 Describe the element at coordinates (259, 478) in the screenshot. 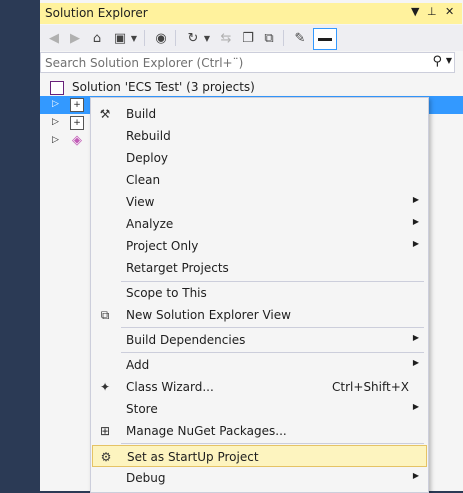

I see `menu-item-debug: Debug ▶` at that location.